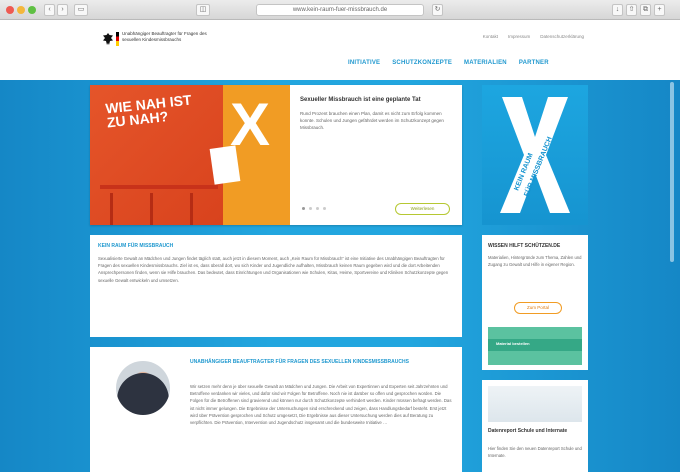 The height and width of the screenshot is (472, 680). Describe the element at coordinates (190, 155) in the screenshot. I see `hero-image: WIE NAH IST ZU NAH? X` at that location.